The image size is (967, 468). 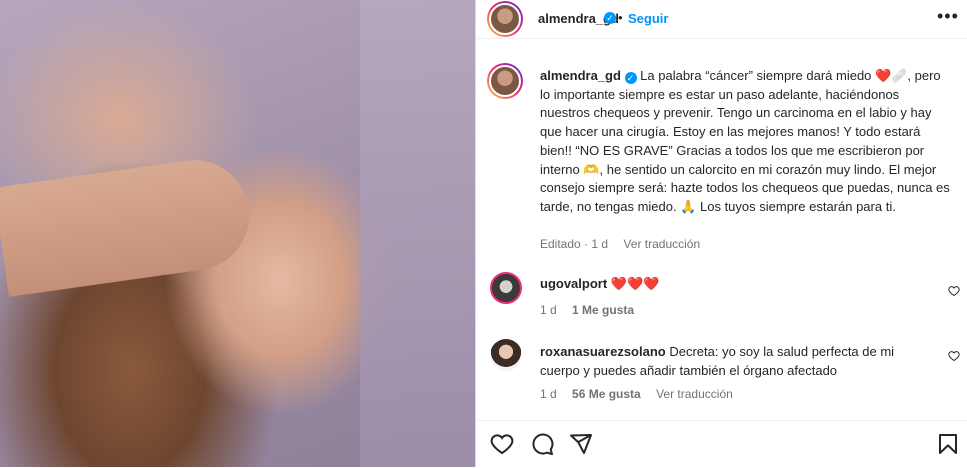 What do you see at coordinates (735, 284) in the screenshot?
I see `comment-1: ugovalport ❤️❤️❤️` at bounding box center [735, 284].